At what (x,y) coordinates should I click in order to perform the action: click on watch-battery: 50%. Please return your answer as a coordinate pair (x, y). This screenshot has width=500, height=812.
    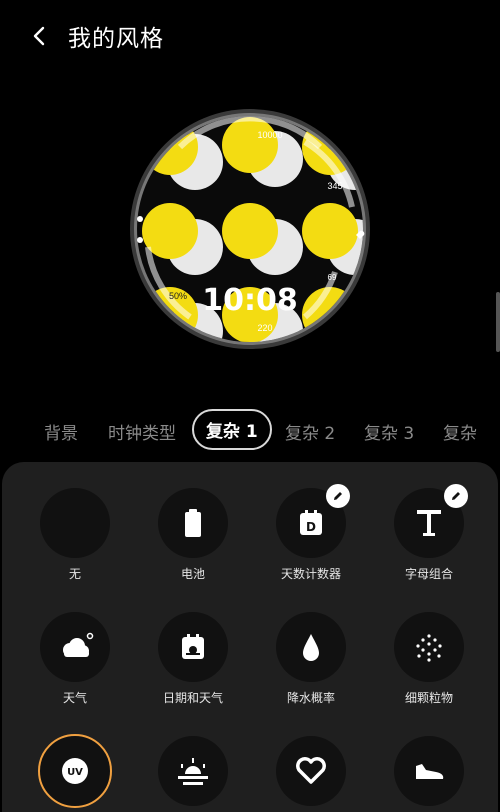
    Looking at the image, I should click on (178, 296).